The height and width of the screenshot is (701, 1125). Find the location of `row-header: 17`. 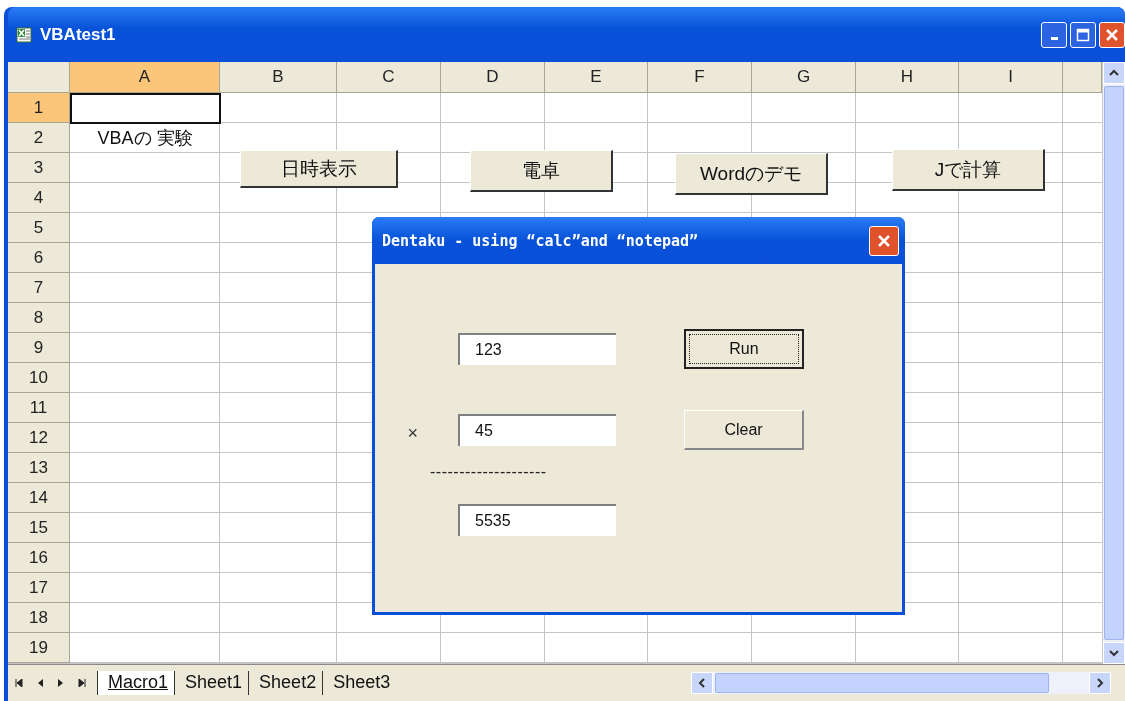

row-header: 17 is located at coordinates (39, 588).